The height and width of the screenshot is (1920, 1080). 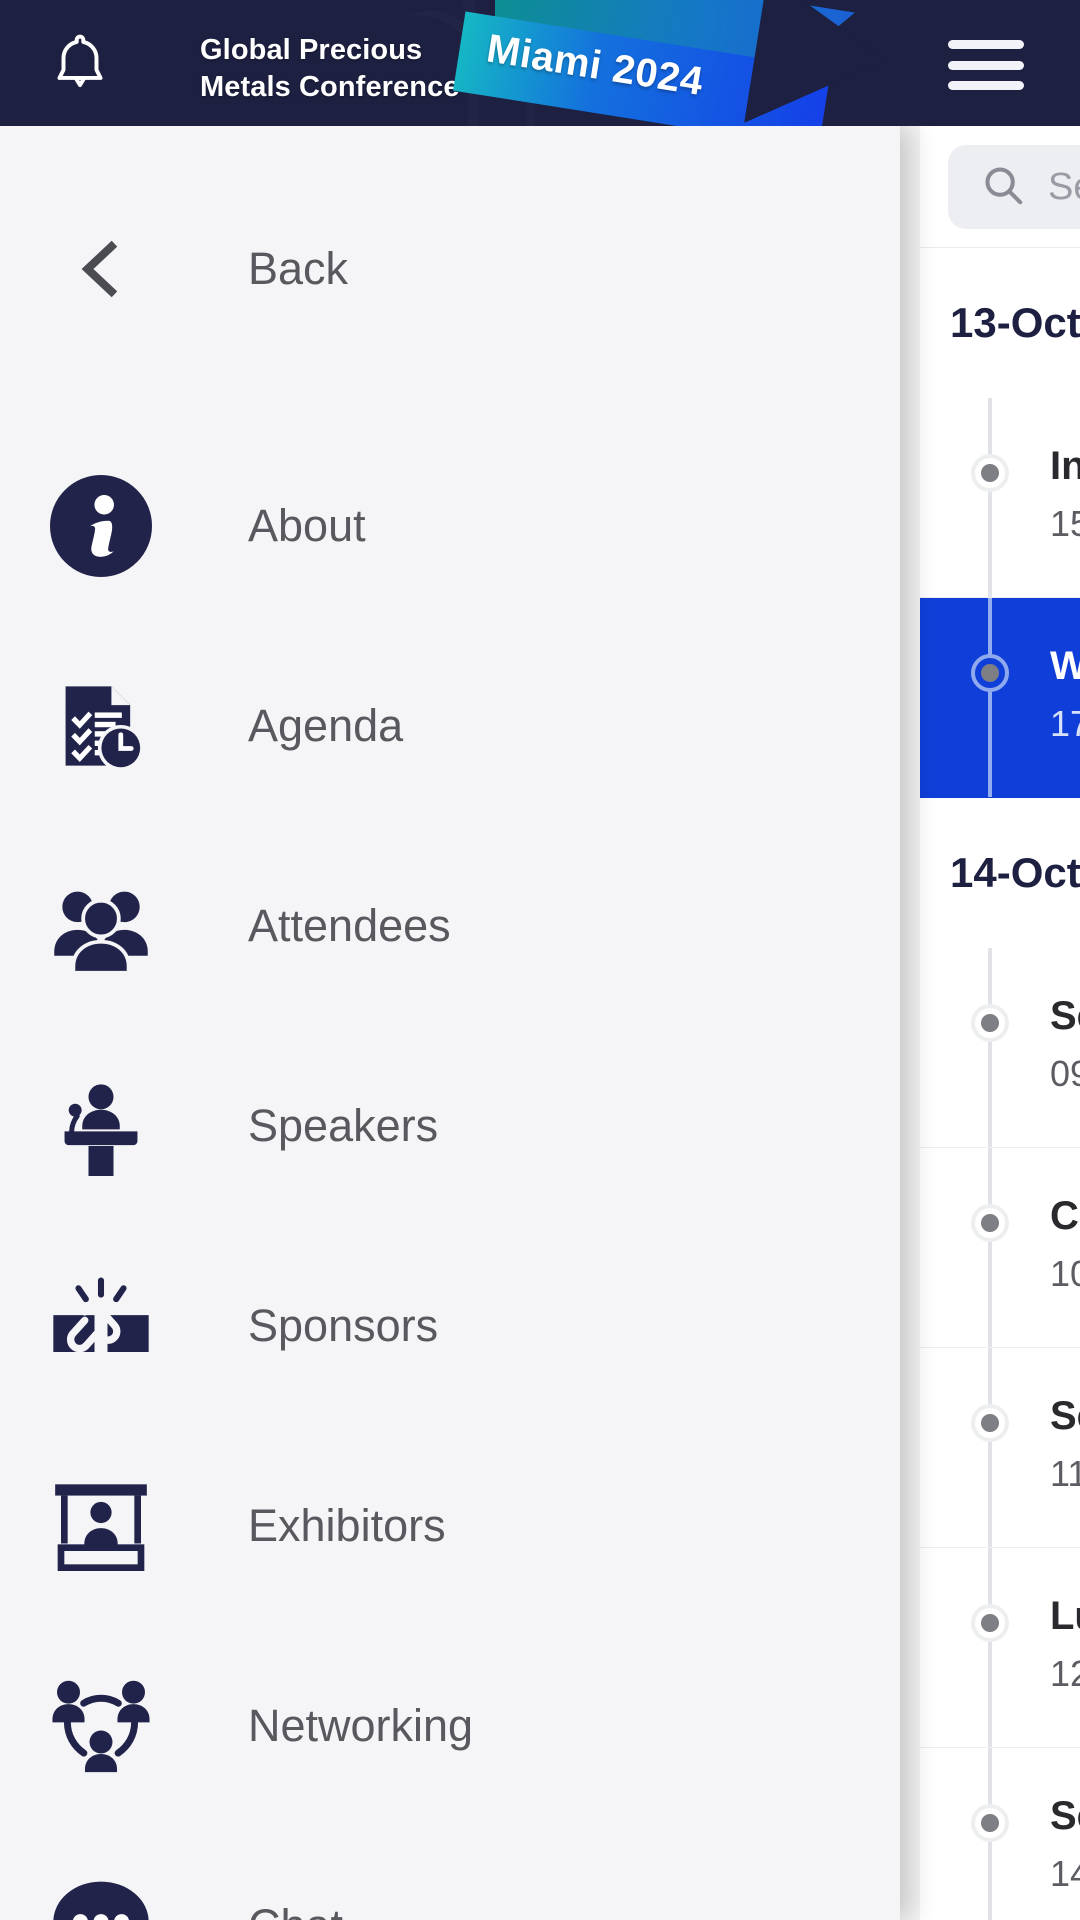 I want to click on event-ribbon: Miami 2024, so click(x=664, y=63).